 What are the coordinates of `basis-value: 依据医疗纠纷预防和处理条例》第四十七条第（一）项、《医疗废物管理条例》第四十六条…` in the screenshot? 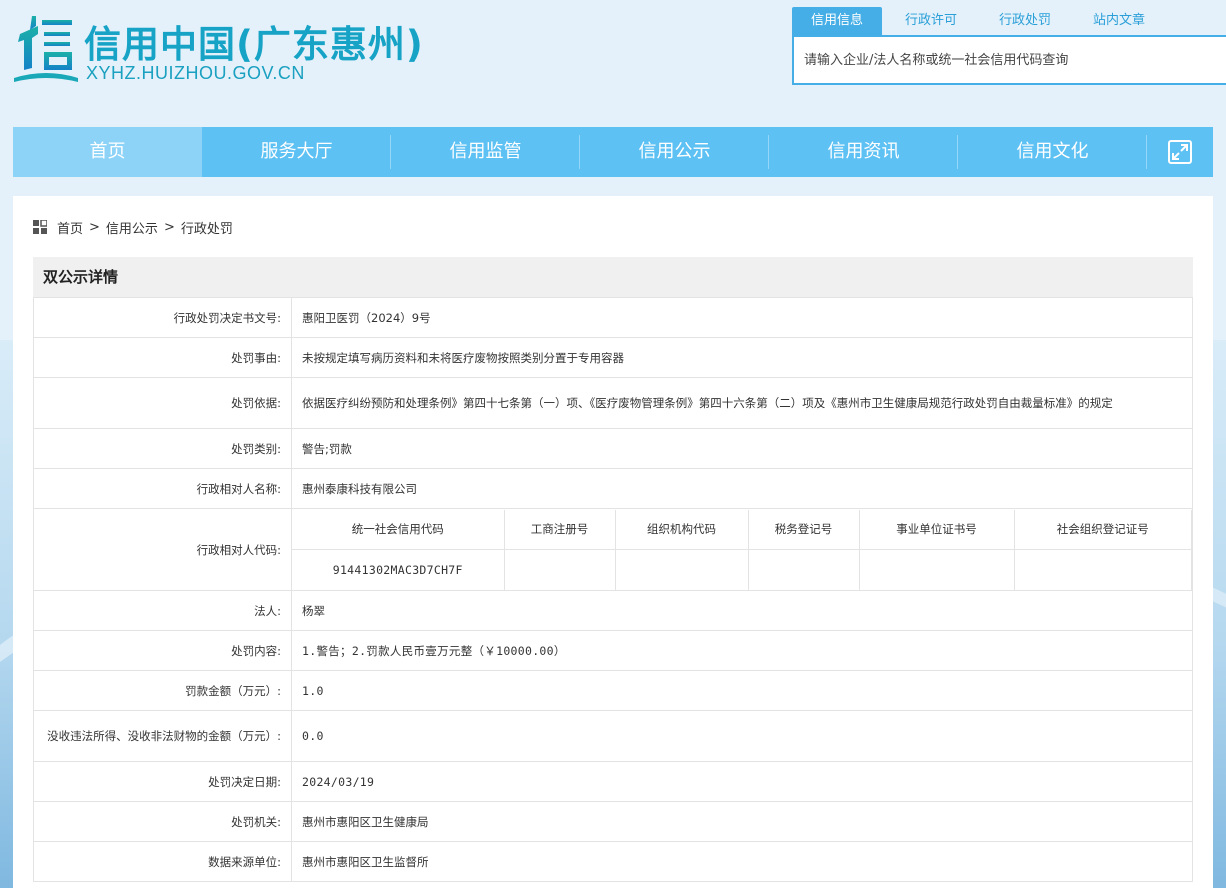 It's located at (742, 403).